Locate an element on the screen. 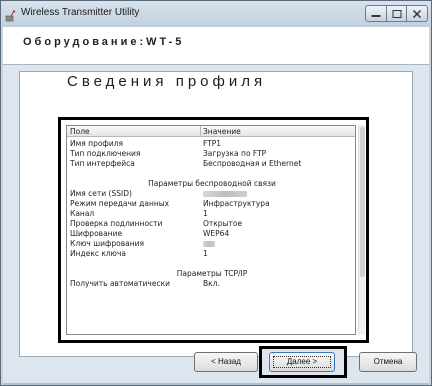  table-row: Ключ шифрования is located at coordinates (211, 244).